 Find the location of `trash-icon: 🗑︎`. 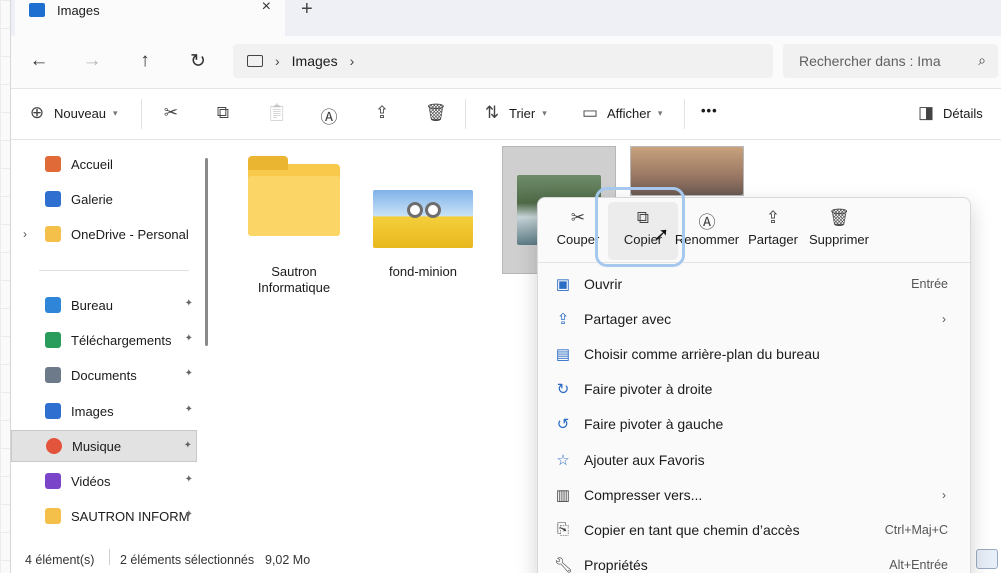

trash-icon: 🗑︎ is located at coordinates (839, 217).